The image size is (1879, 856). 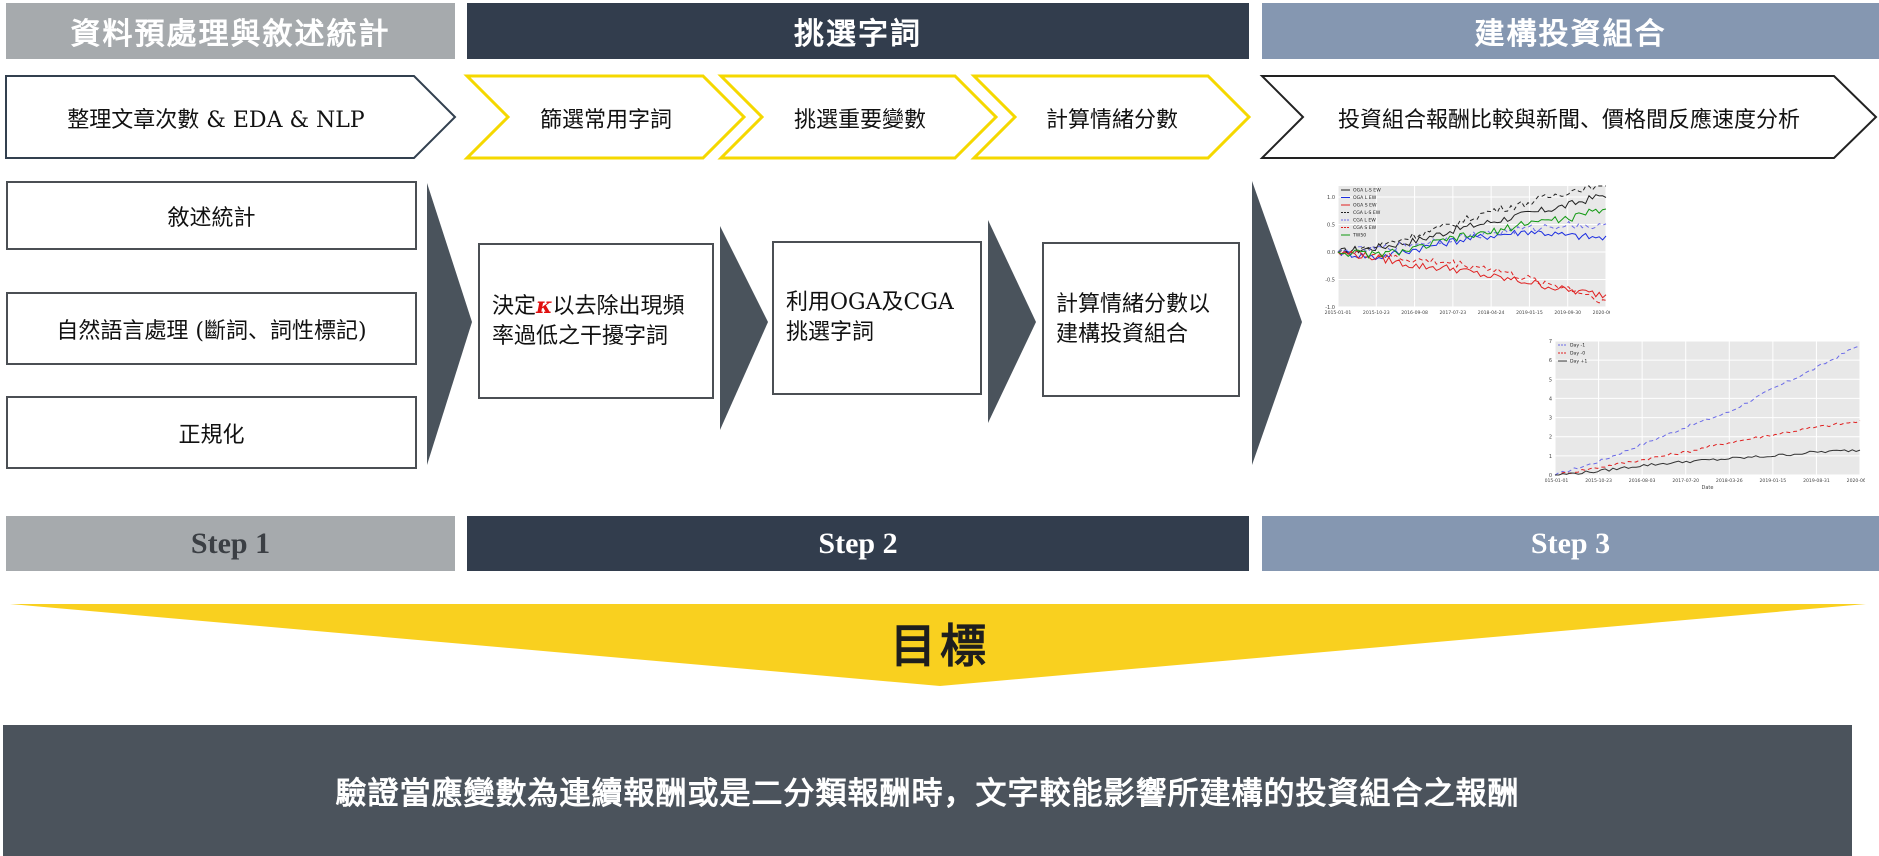 What do you see at coordinates (1816, 481) in the screenshot?
I see `x-tick-label: 2019-08-31` at bounding box center [1816, 481].